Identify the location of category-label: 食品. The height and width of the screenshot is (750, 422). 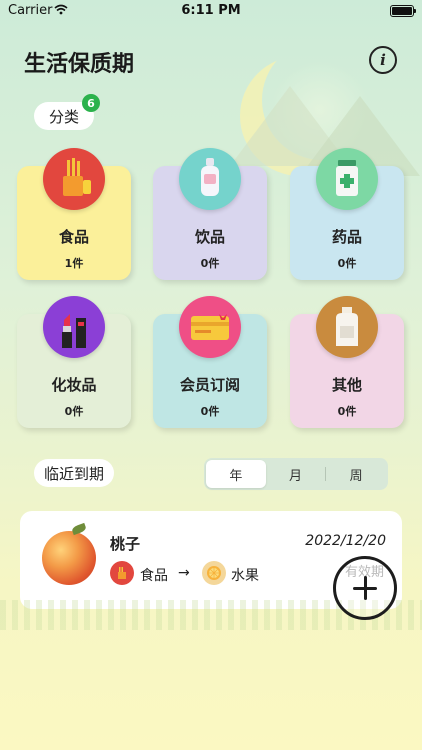
(73, 237).